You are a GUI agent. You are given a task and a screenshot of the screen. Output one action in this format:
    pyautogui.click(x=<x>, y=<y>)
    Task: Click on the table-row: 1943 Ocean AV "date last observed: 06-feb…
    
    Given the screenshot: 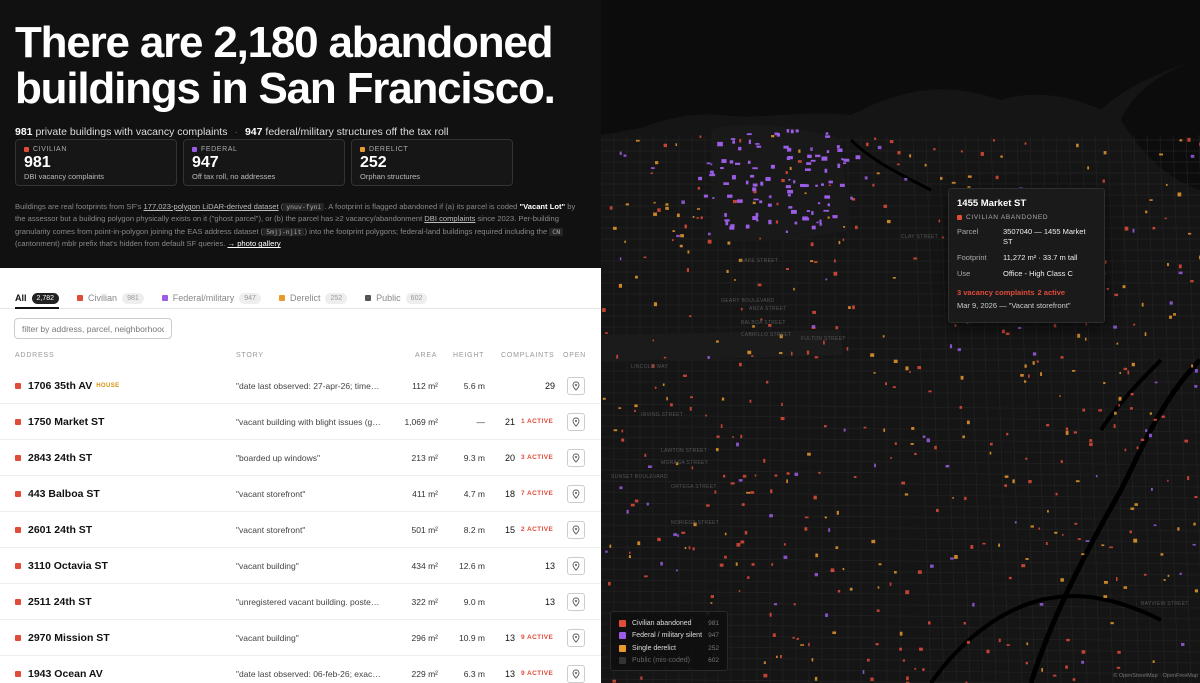 What is the action you would take?
    pyautogui.click(x=300, y=669)
    